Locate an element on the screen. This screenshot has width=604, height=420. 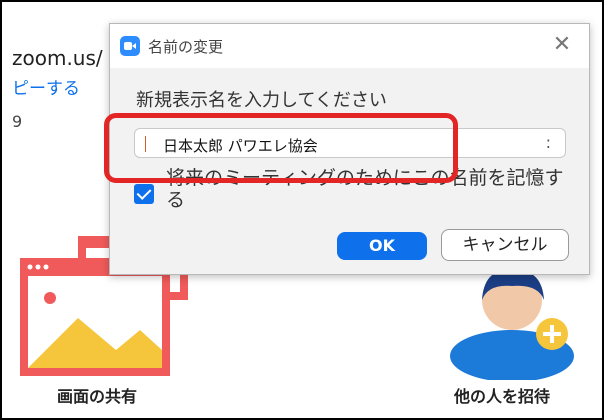
ok-button: OK is located at coordinates (382, 246).